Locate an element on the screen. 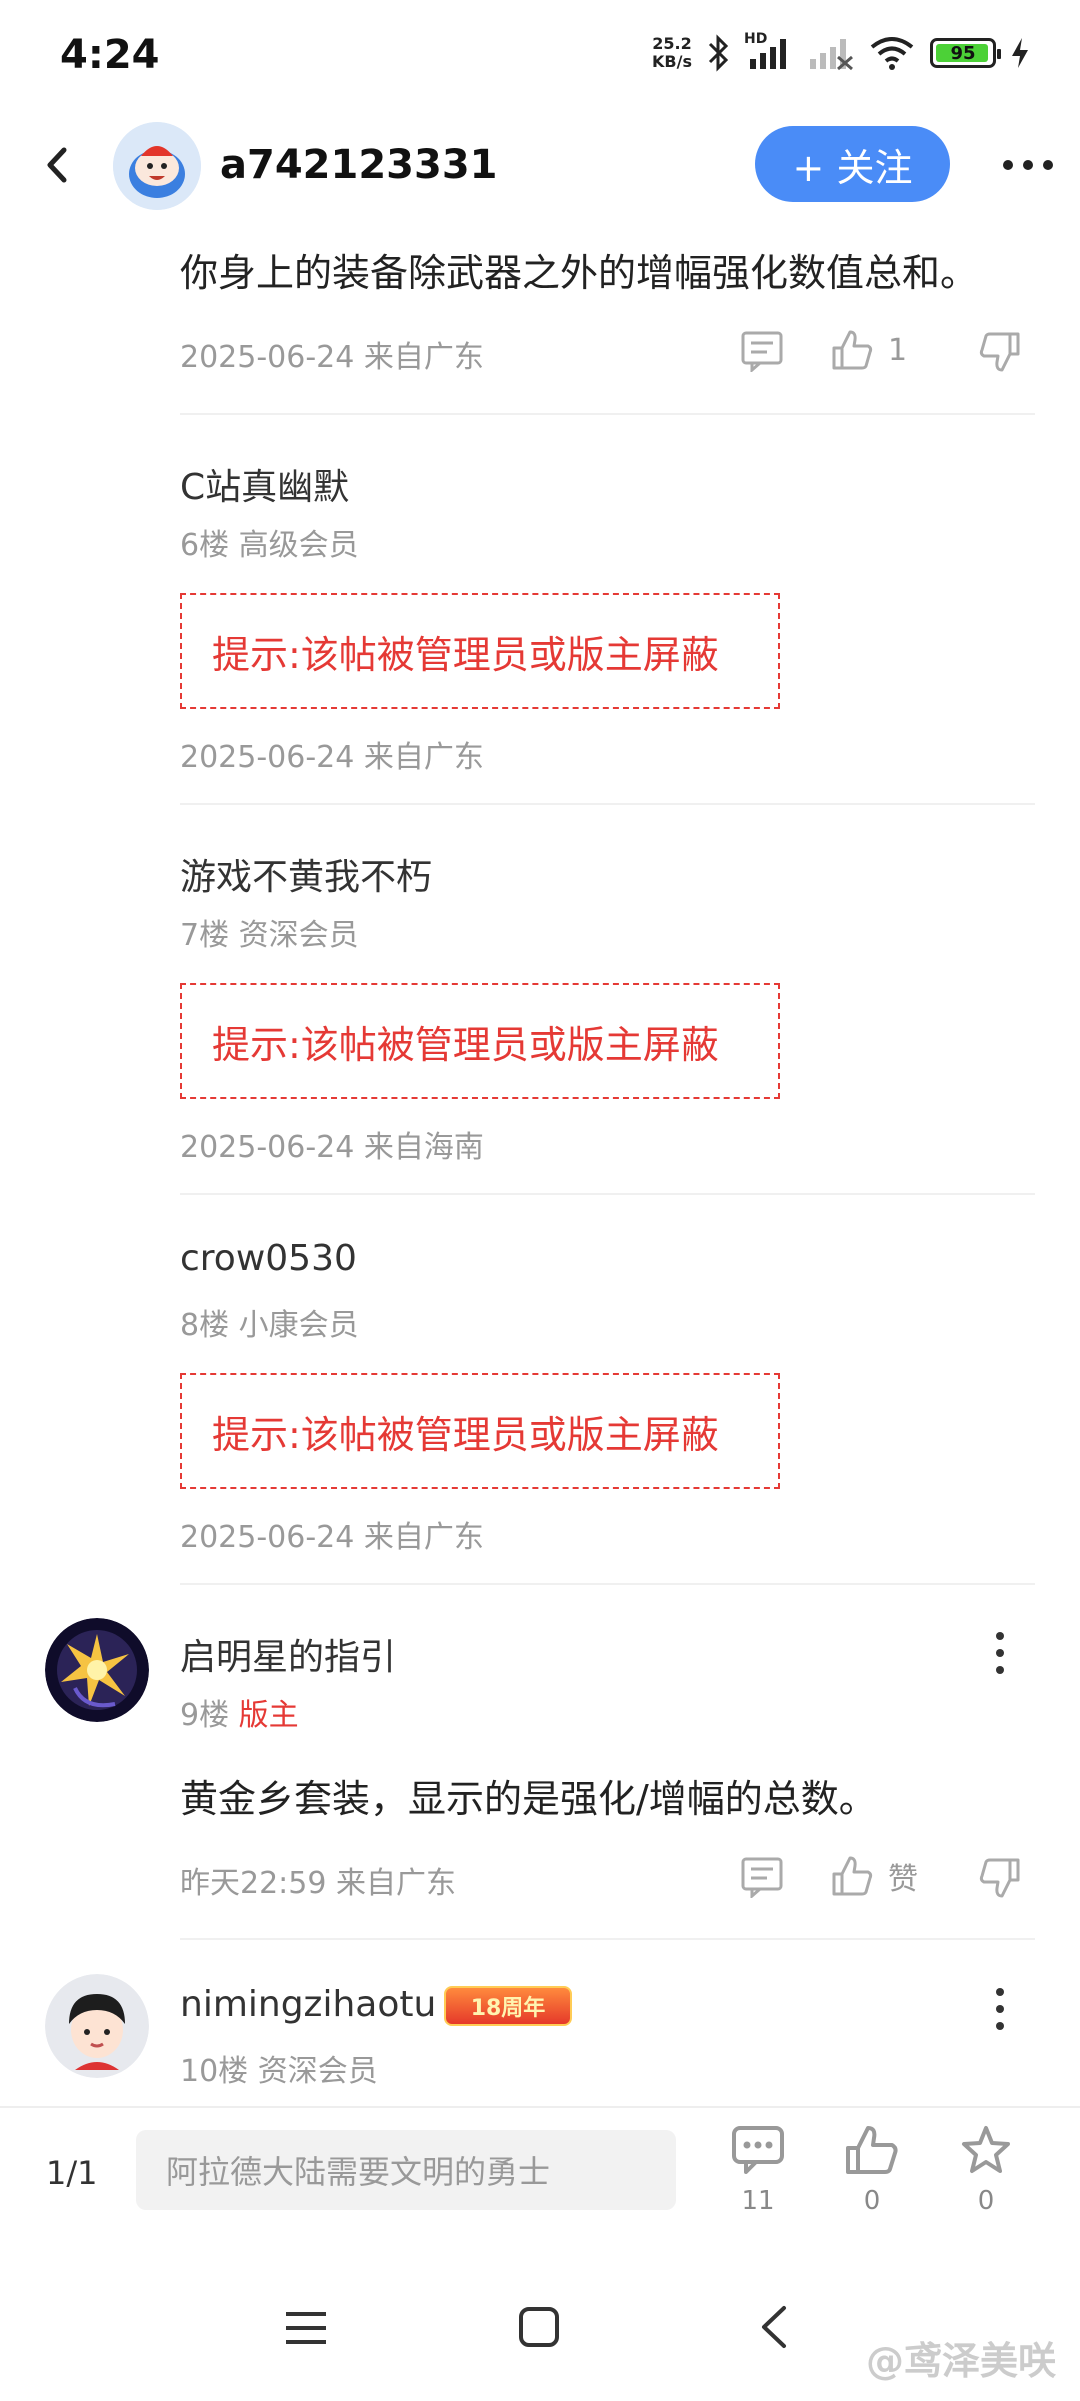 The width and height of the screenshot is (1080, 2401). reply-text: 黄金乡套装，显示的是强化/增幅的总数。 is located at coordinates (528, 1799).